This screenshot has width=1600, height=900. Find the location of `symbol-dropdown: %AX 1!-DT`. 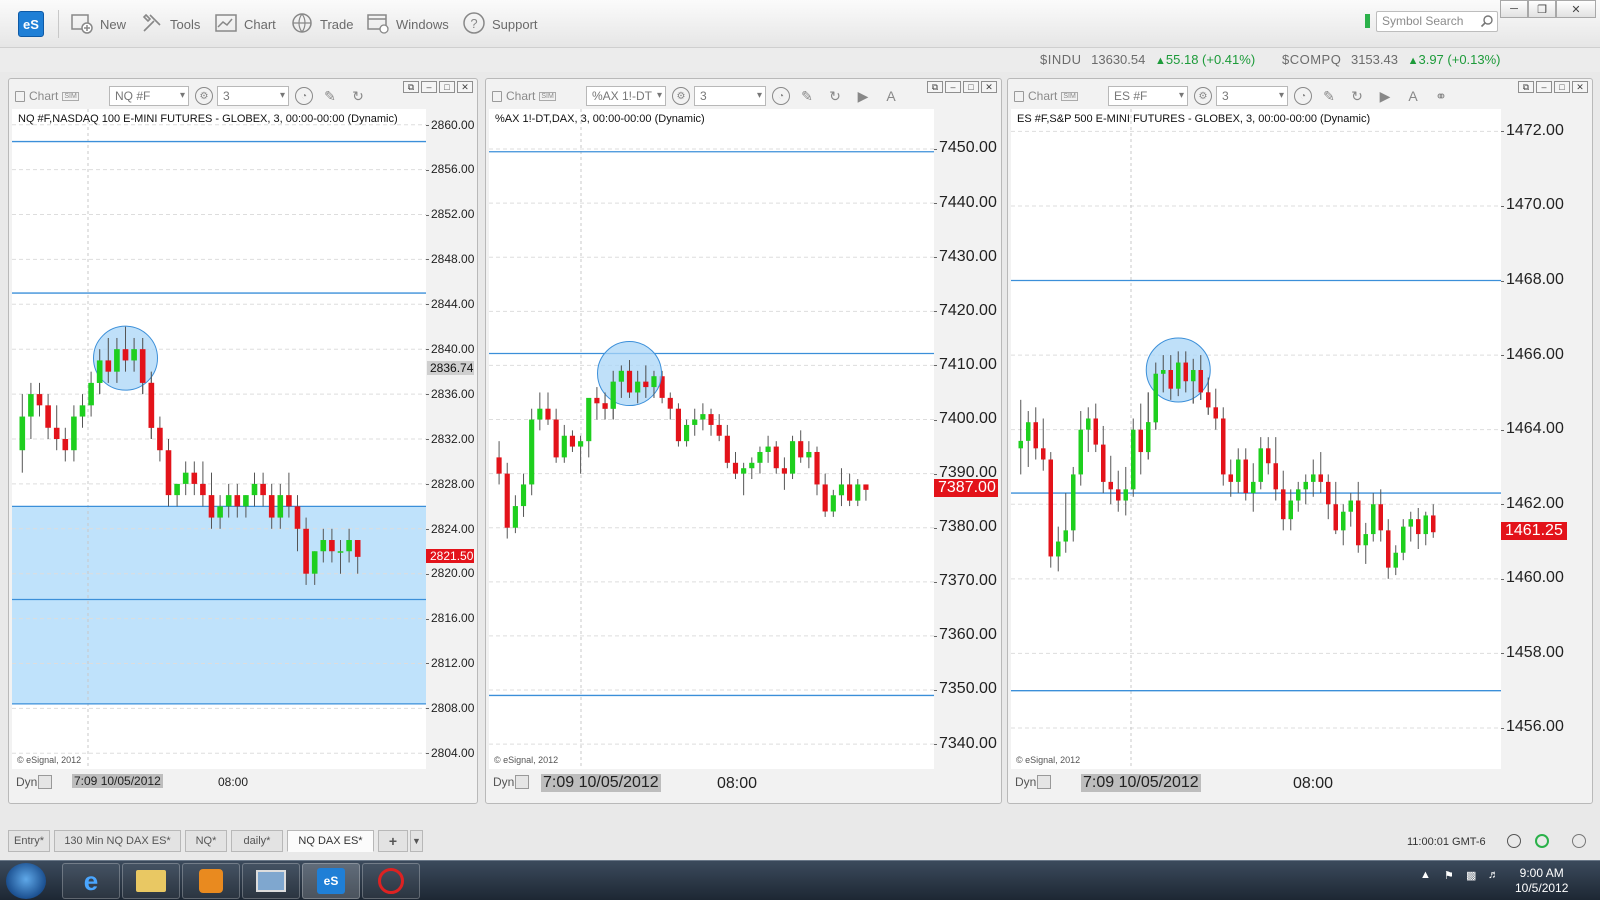

symbol-dropdown: %AX 1!-DT is located at coordinates (626, 96).